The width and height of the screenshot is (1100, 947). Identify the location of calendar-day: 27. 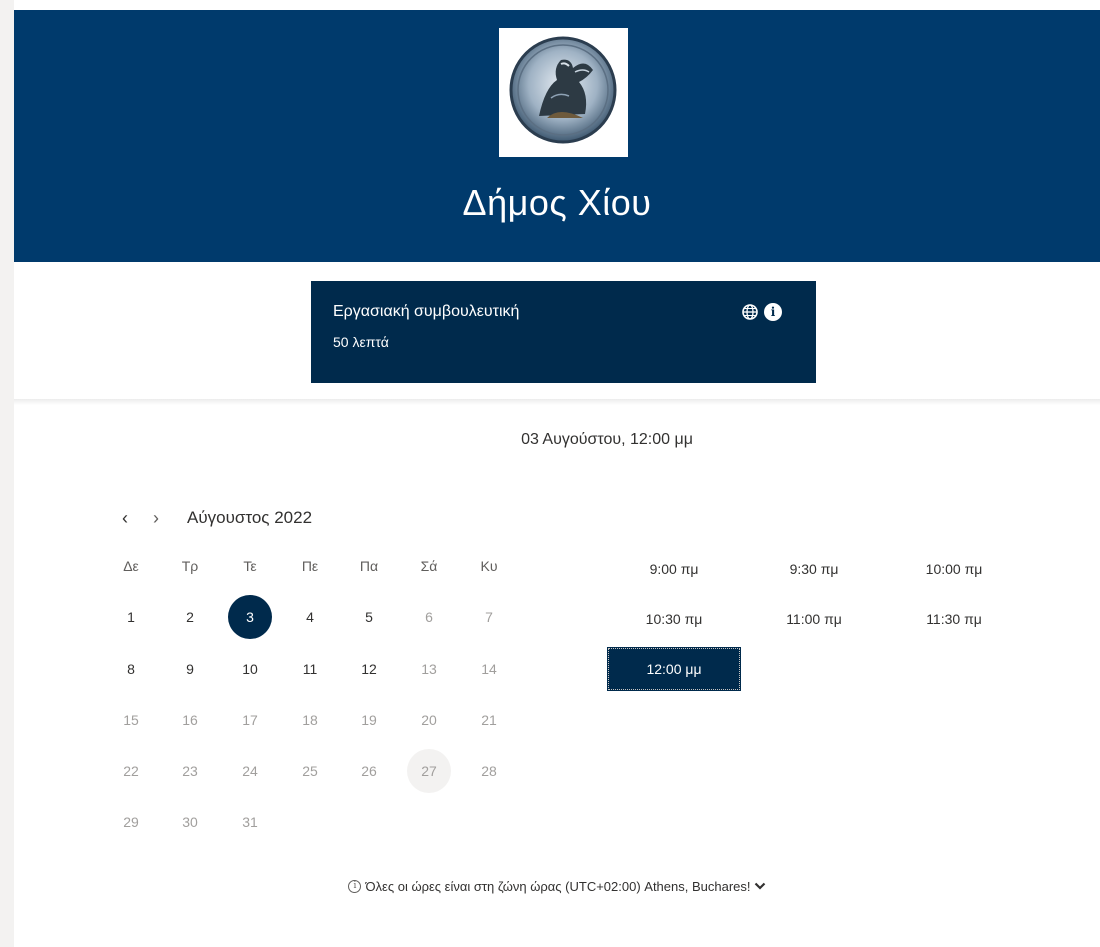
(429, 771).